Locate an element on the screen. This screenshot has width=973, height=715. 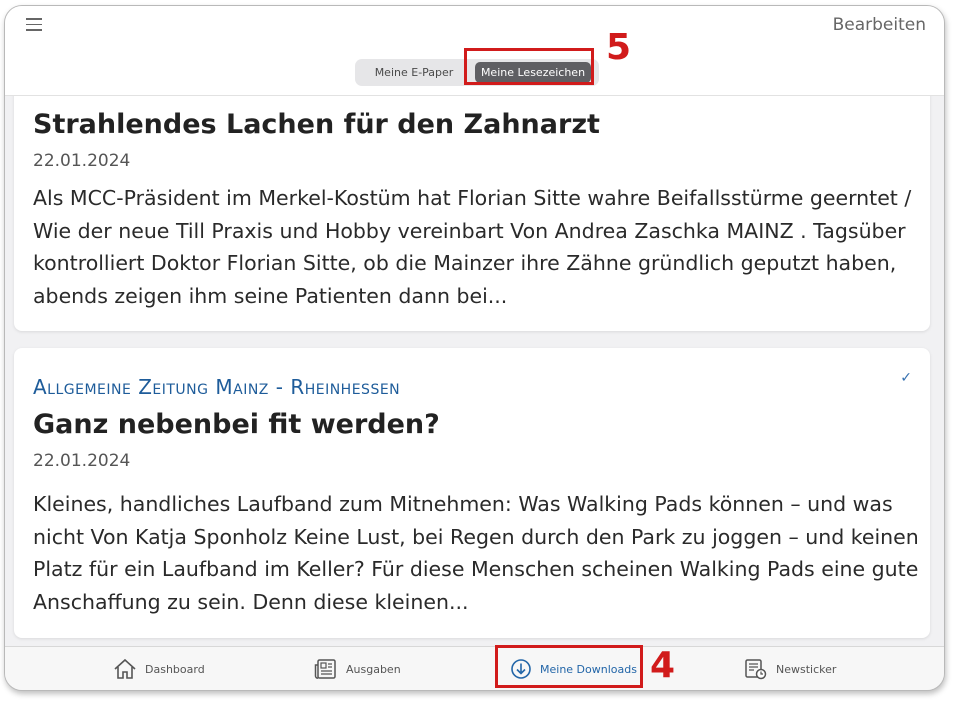
newspaper-icon is located at coordinates (325, 669).